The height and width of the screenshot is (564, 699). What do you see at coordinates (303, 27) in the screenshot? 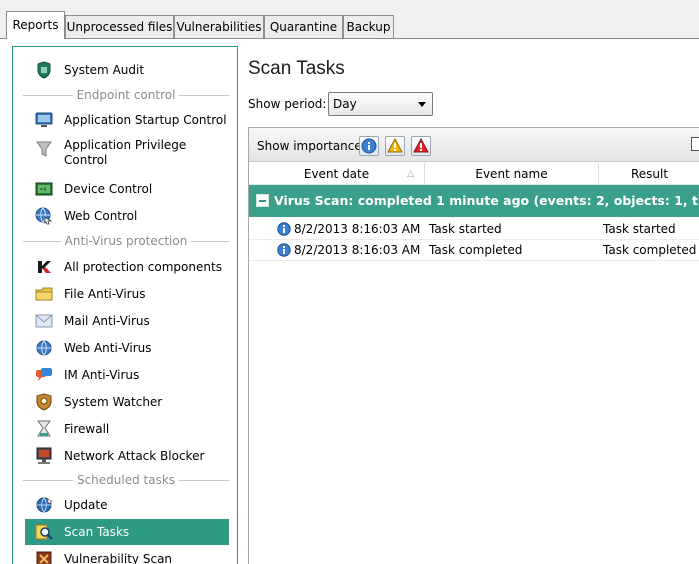
I see `tab-quarantine: Quarantine` at bounding box center [303, 27].